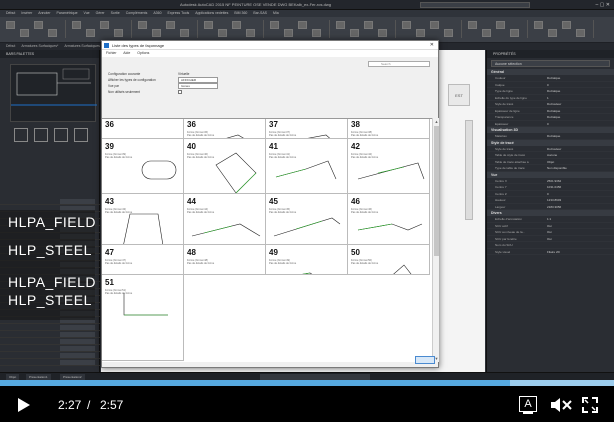  I want to click on ribbon-tab: Compléments, so click(137, 13).